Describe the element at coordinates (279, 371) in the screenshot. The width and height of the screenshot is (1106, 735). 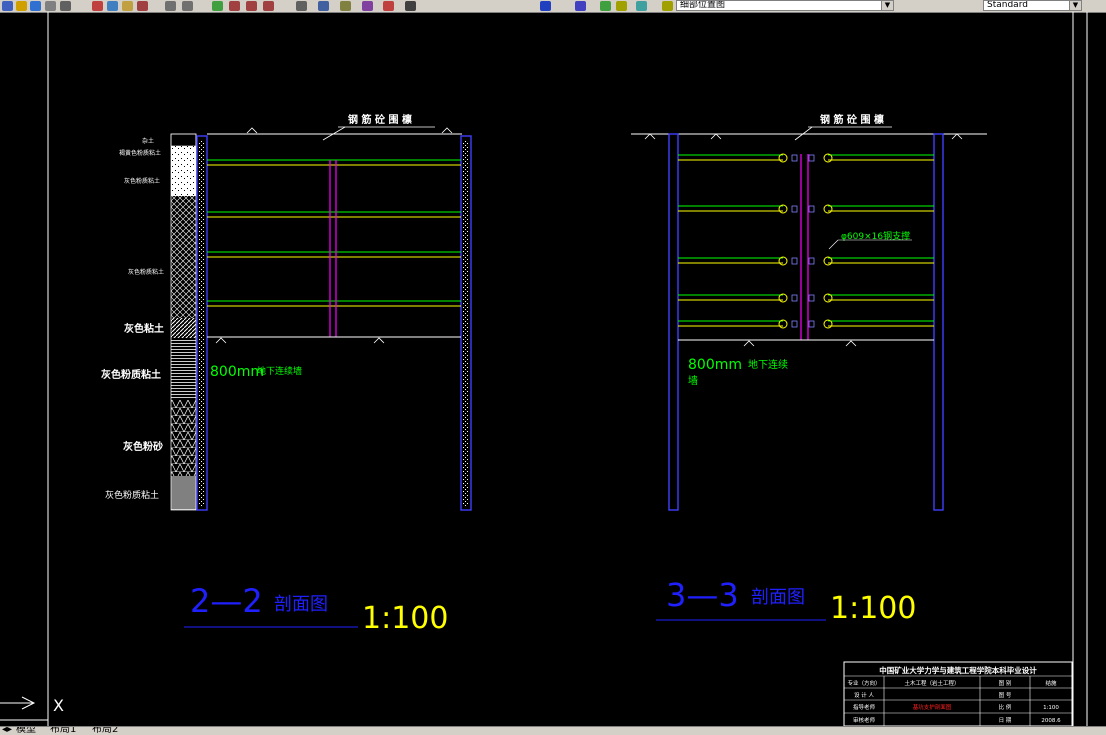
I see `wall-type-label: 地下连续墙` at that location.